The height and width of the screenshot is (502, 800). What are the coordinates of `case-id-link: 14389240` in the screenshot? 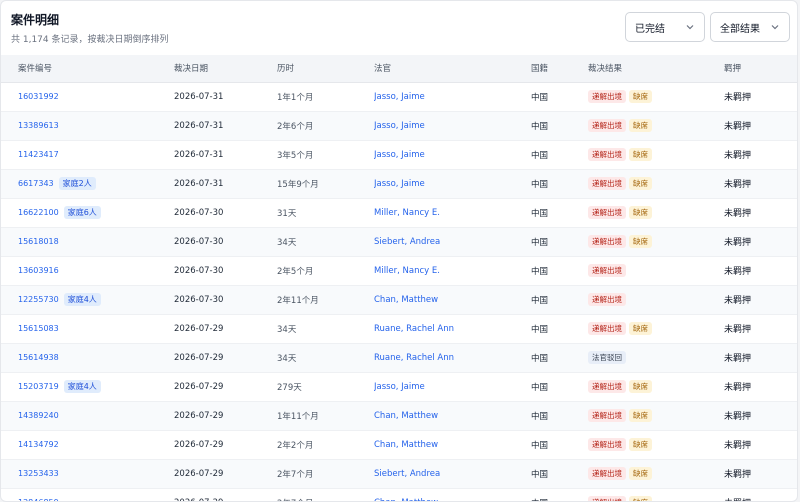 It's located at (38, 415).